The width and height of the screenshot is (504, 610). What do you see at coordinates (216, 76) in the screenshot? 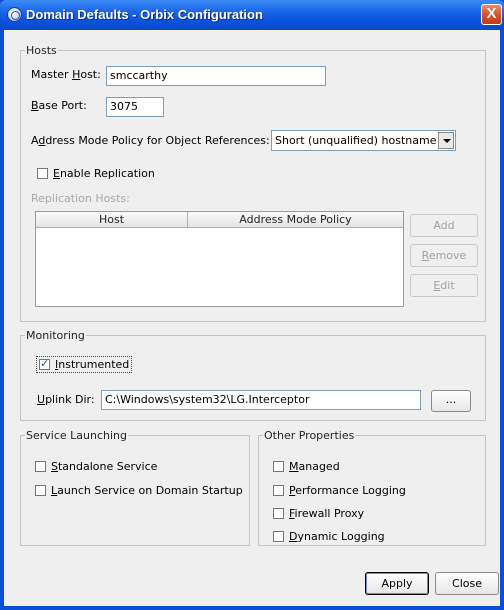
I see `master-host-input: smccarthy` at bounding box center [216, 76].